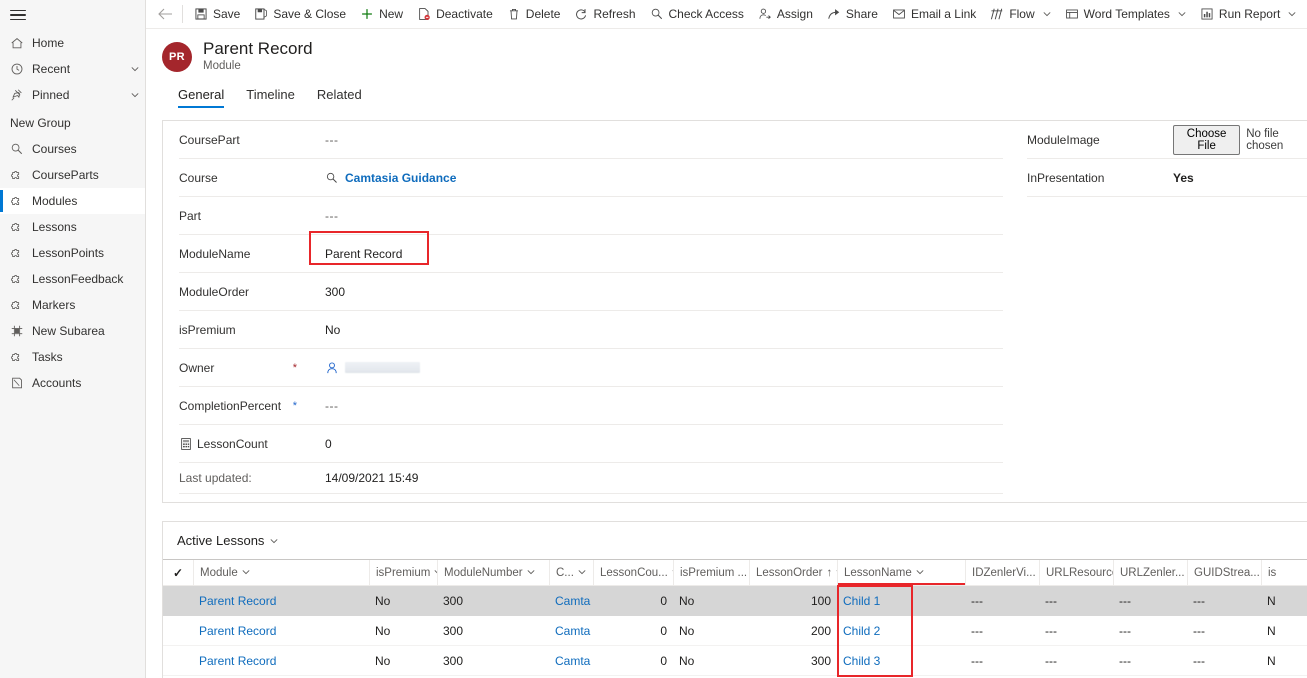 The height and width of the screenshot is (678, 1307). Describe the element at coordinates (820, 630) in the screenshot. I see `cell-lessonorder: 200` at that location.